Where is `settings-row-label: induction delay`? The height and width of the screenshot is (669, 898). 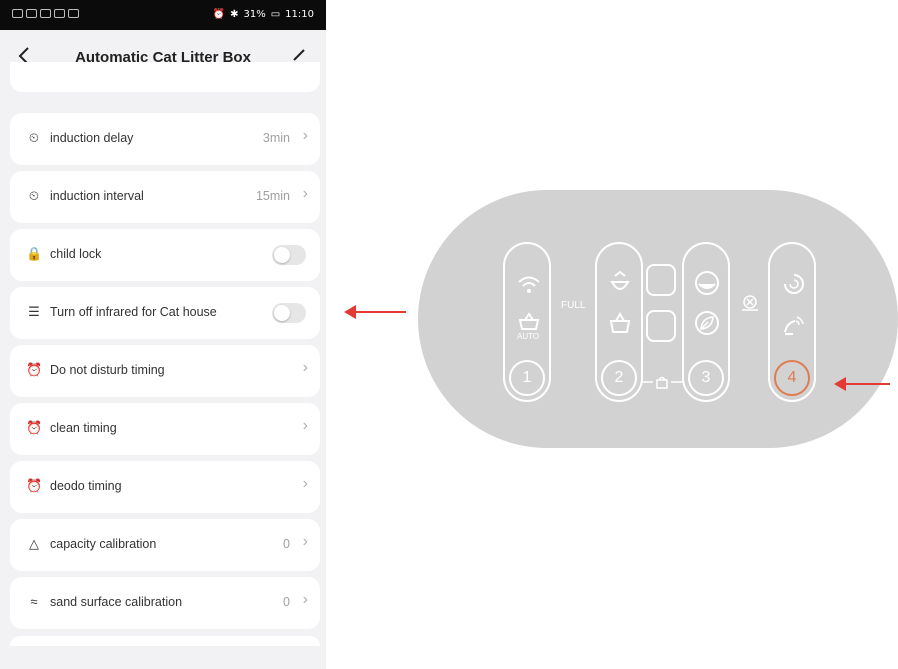 settings-row-label: induction delay is located at coordinates (92, 138).